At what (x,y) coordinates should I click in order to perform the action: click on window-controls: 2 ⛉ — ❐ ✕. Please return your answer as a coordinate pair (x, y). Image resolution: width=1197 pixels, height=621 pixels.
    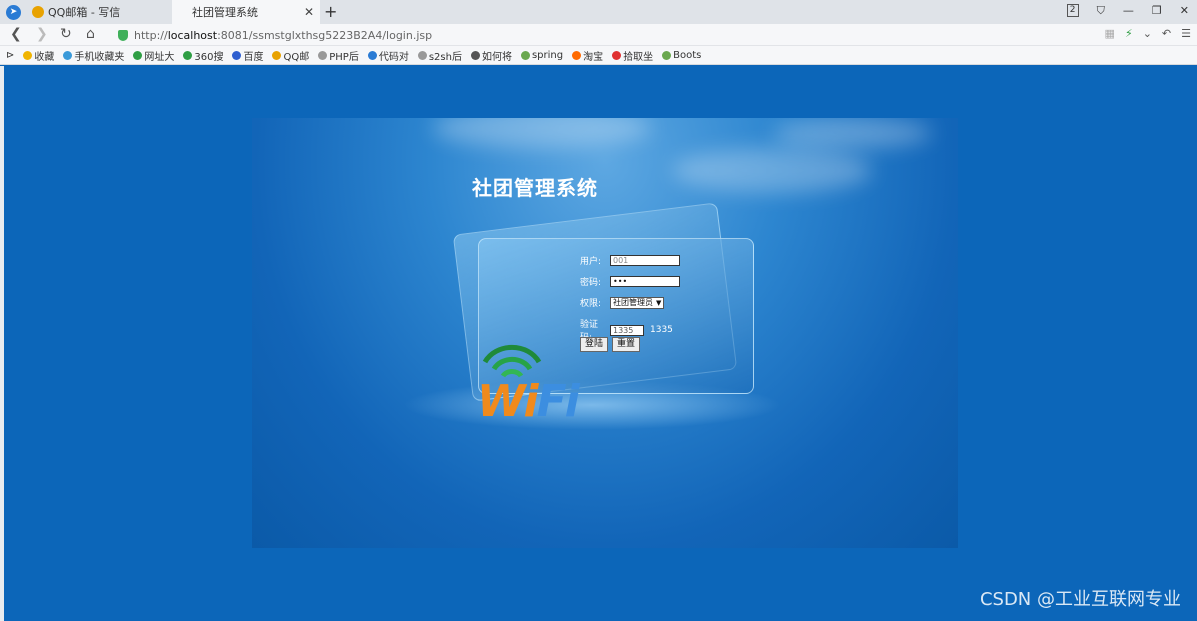
    Looking at the image, I should click on (1127, 11).